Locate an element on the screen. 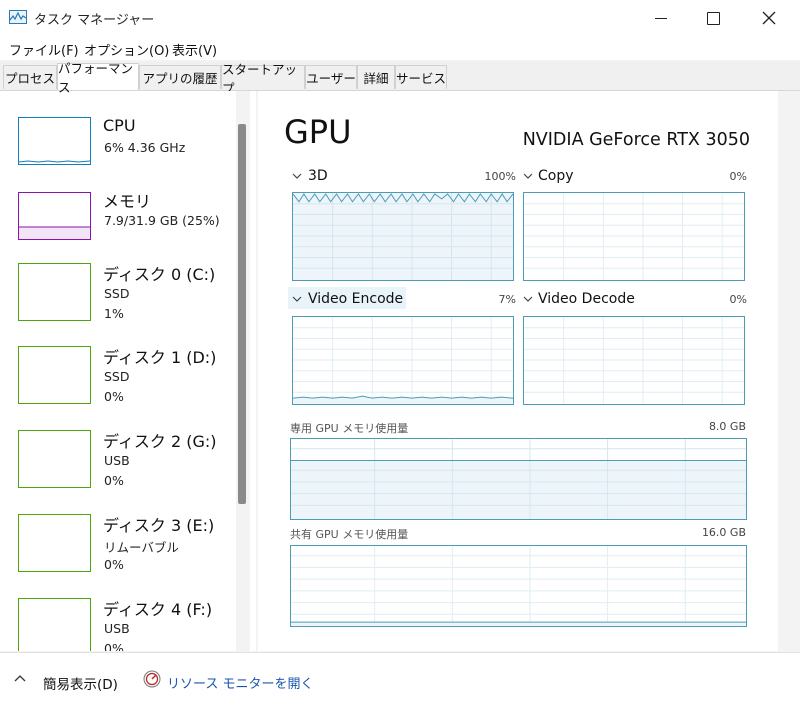 This screenshot has height=712, width=800. sidebar-item-name: CPU is located at coordinates (119, 125).